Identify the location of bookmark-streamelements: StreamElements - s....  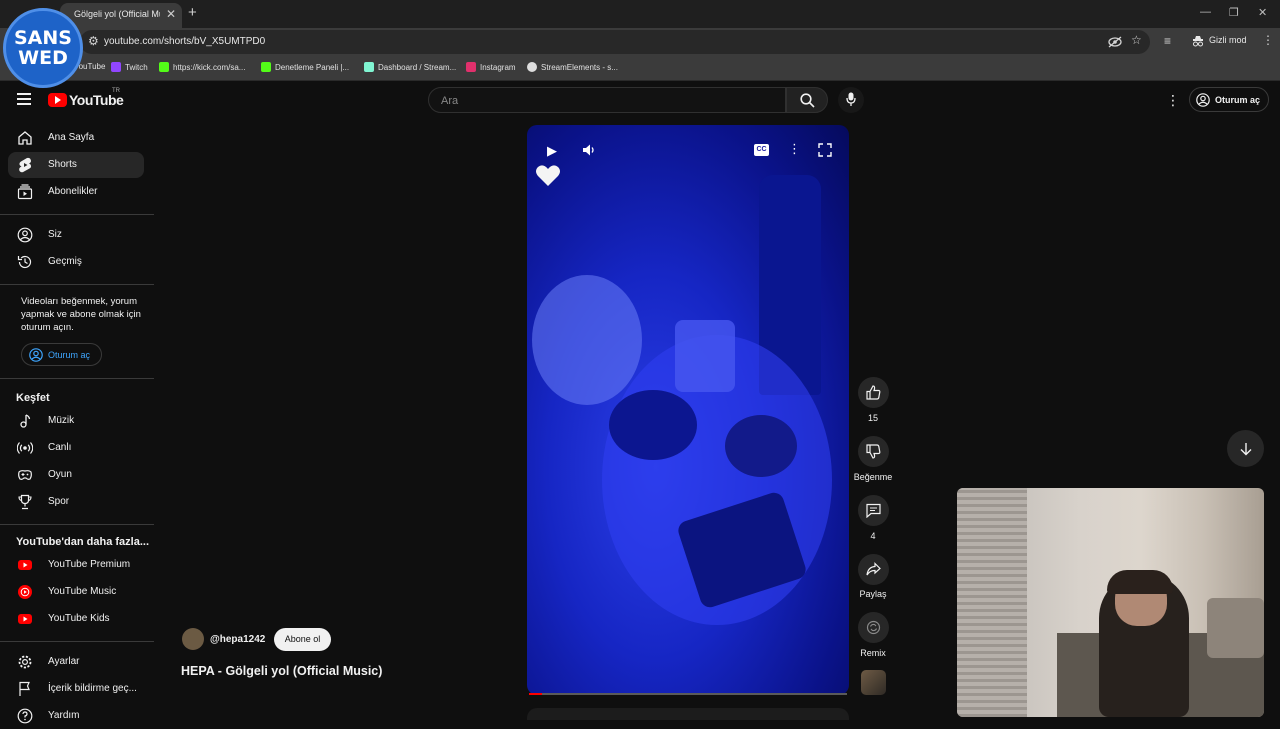
(572, 67).